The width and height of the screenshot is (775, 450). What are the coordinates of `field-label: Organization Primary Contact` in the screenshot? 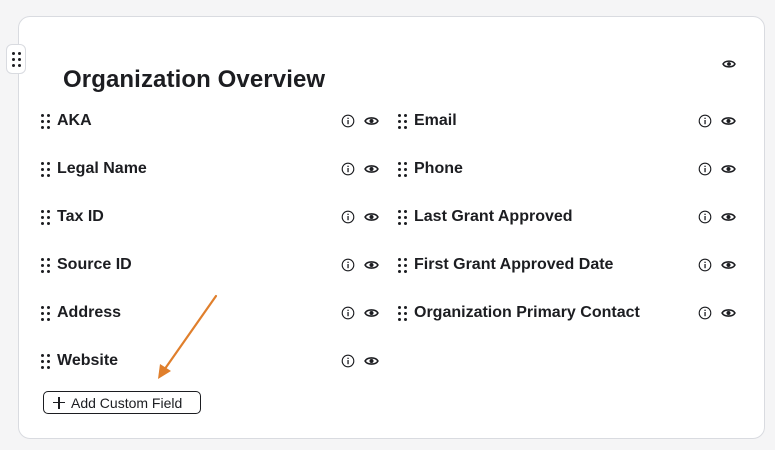 It's located at (527, 312).